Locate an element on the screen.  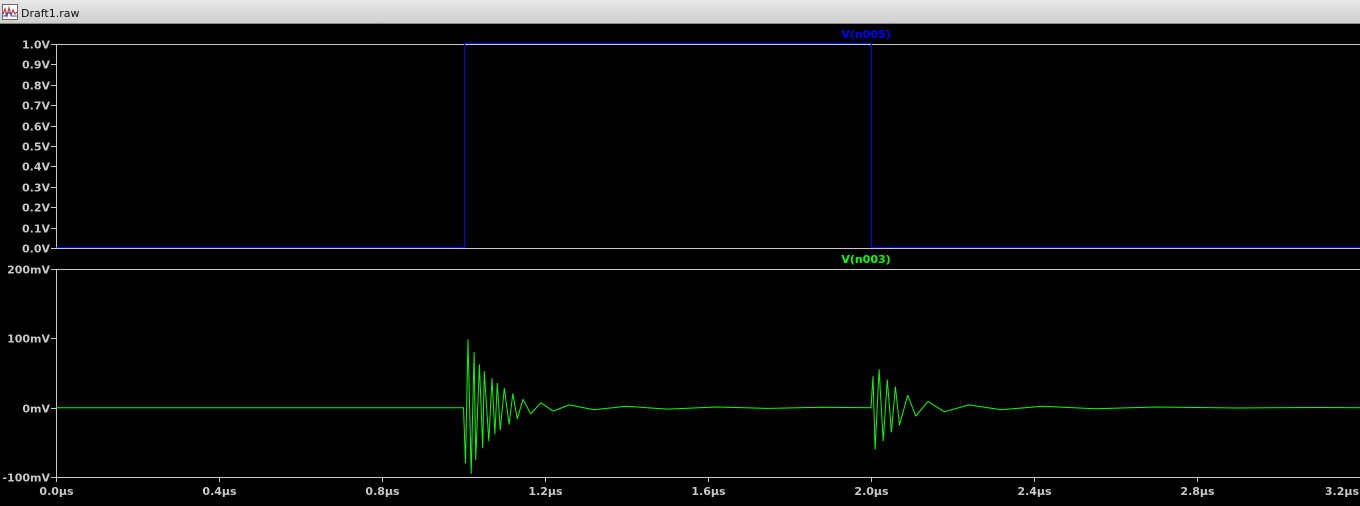
top-y-tick-label: 0.2V is located at coordinates (36, 208).